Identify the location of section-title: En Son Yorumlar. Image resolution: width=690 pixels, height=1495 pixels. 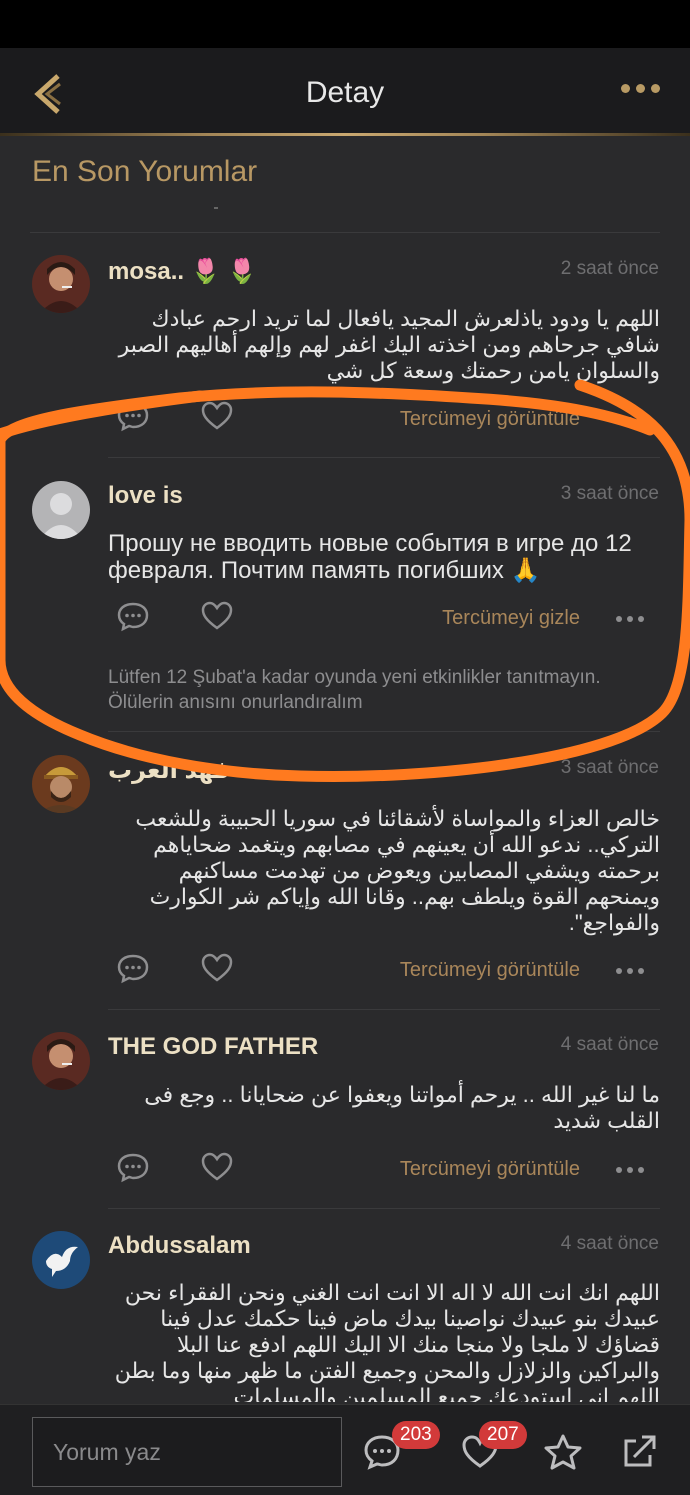
(145, 171).